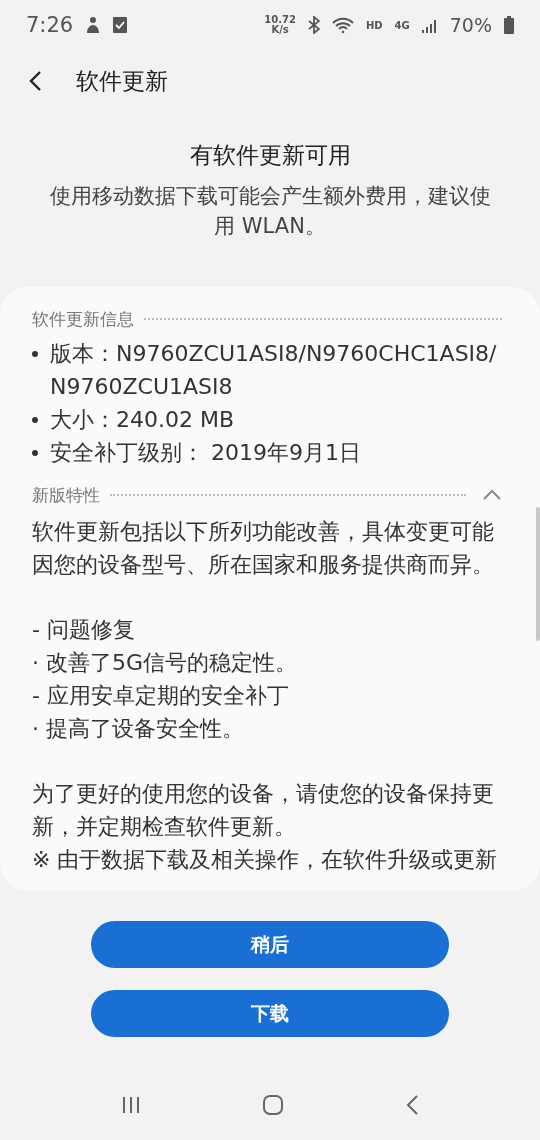 Image resolution: width=540 pixels, height=1140 pixels. Describe the element at coordinates (50, 25) in the screenshot. I see `status-time: 7:26` at that location.